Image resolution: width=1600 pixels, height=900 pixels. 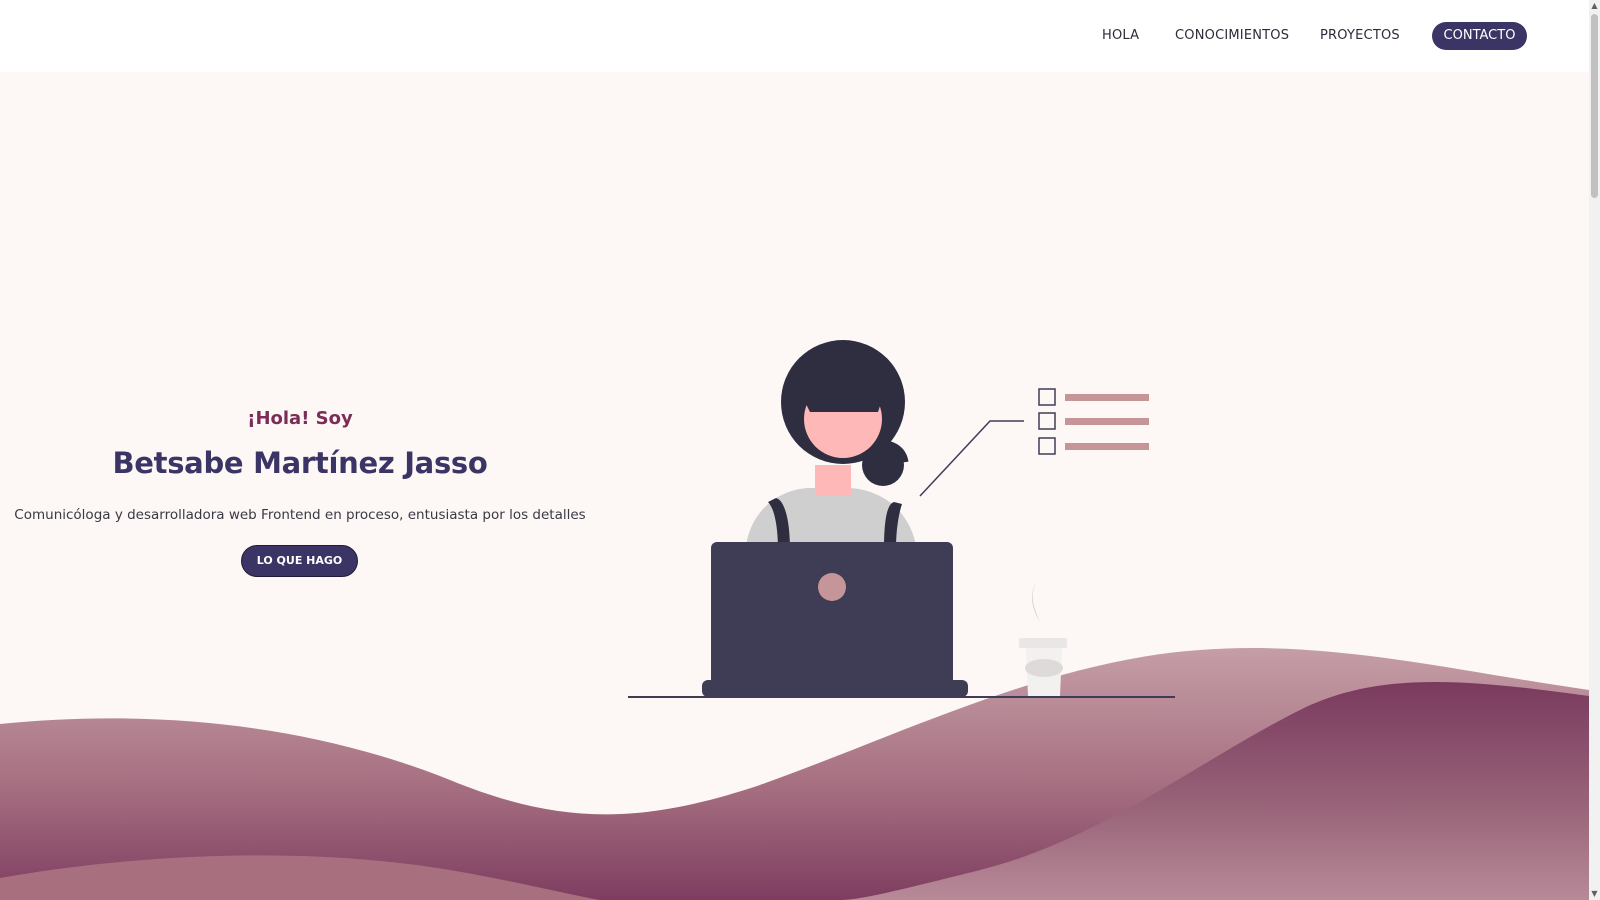 I want to click on top-navbar: HOLA CONOCIMIENTOS PROYECTOS CONTACTO, so click(x=794, y=36).